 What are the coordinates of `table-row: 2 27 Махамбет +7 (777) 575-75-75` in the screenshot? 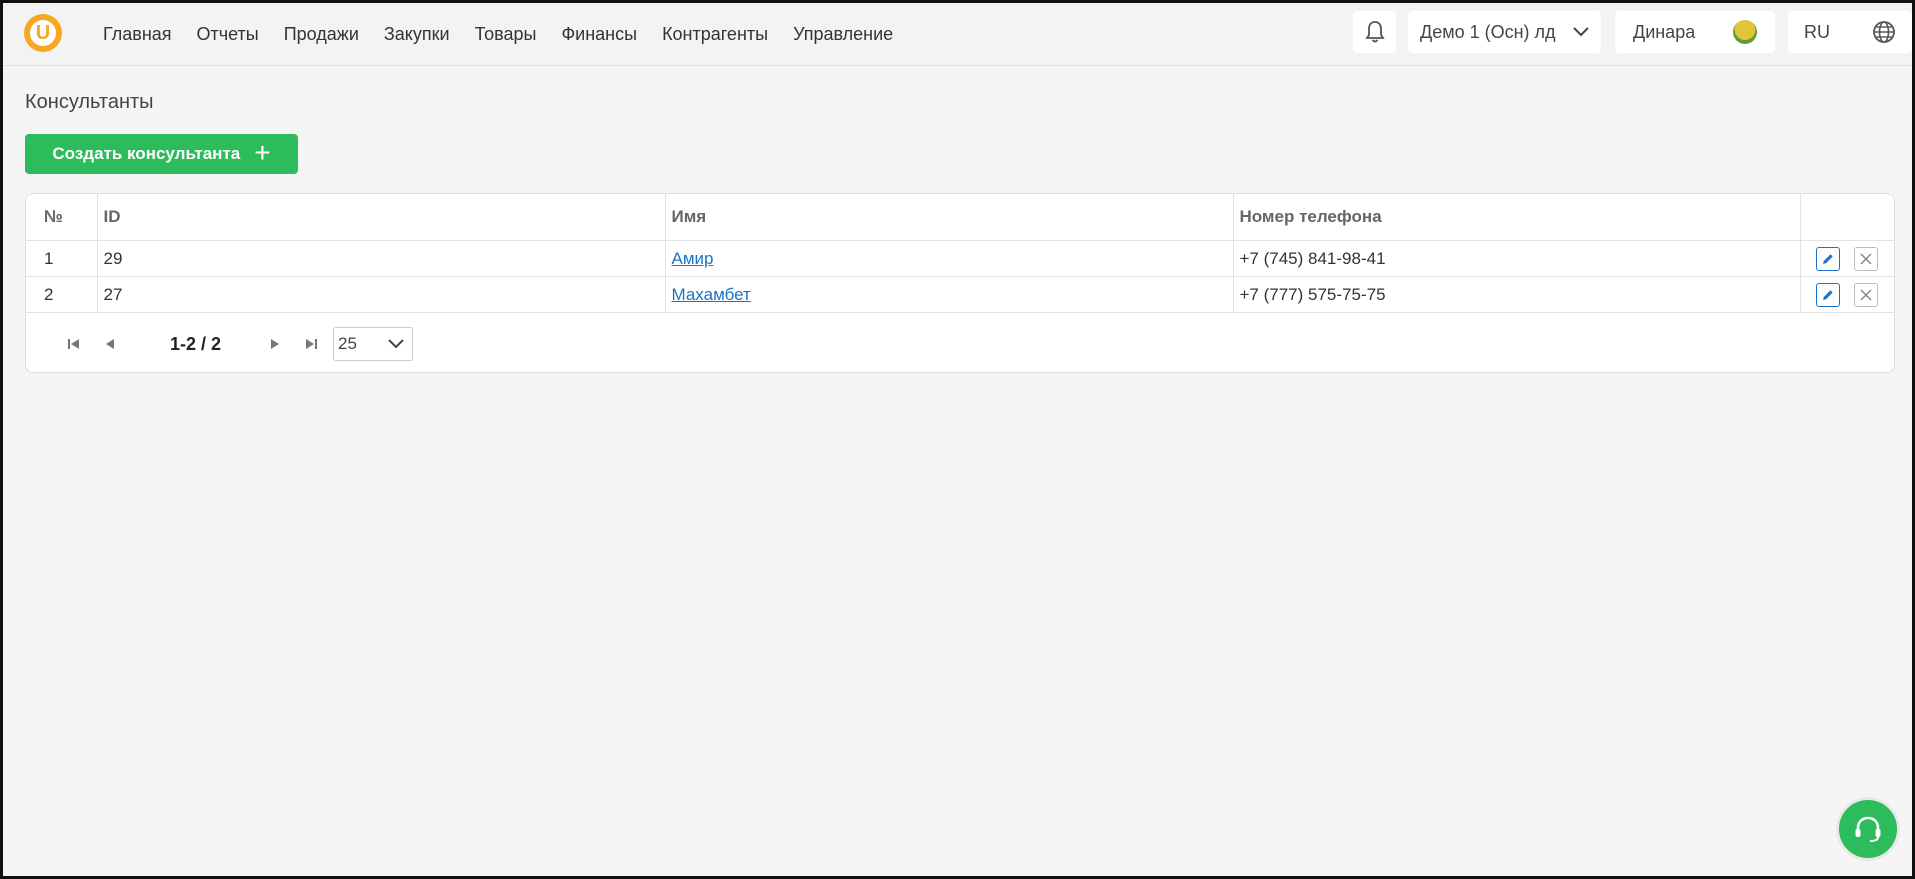 It's located at (960, 294).